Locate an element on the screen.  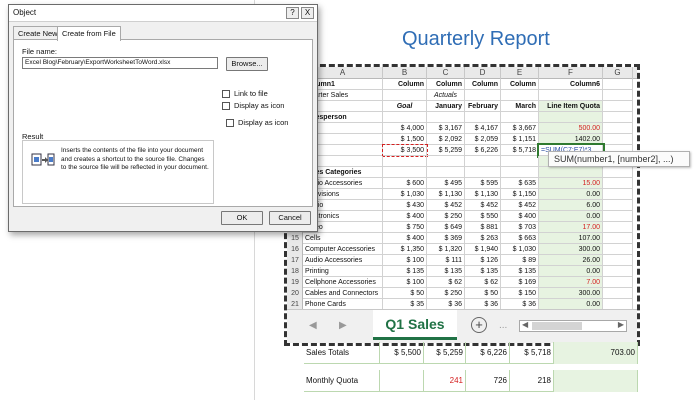
horizontal-scrollbar: ◀ ▶ is located at coordinates (573, 326).